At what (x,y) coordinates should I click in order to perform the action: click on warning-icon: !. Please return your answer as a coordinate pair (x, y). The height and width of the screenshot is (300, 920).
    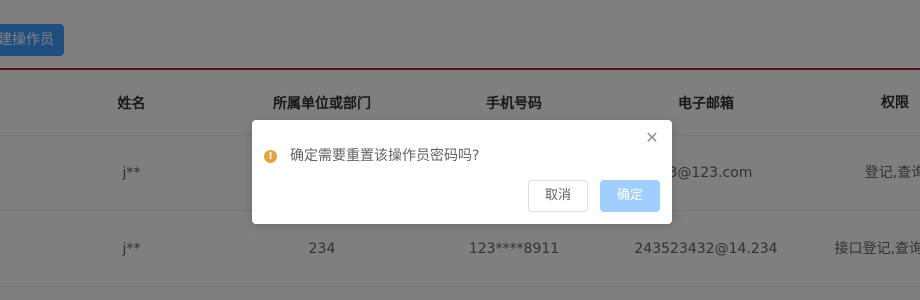
    Looking at the image, I should click on (270, 156).